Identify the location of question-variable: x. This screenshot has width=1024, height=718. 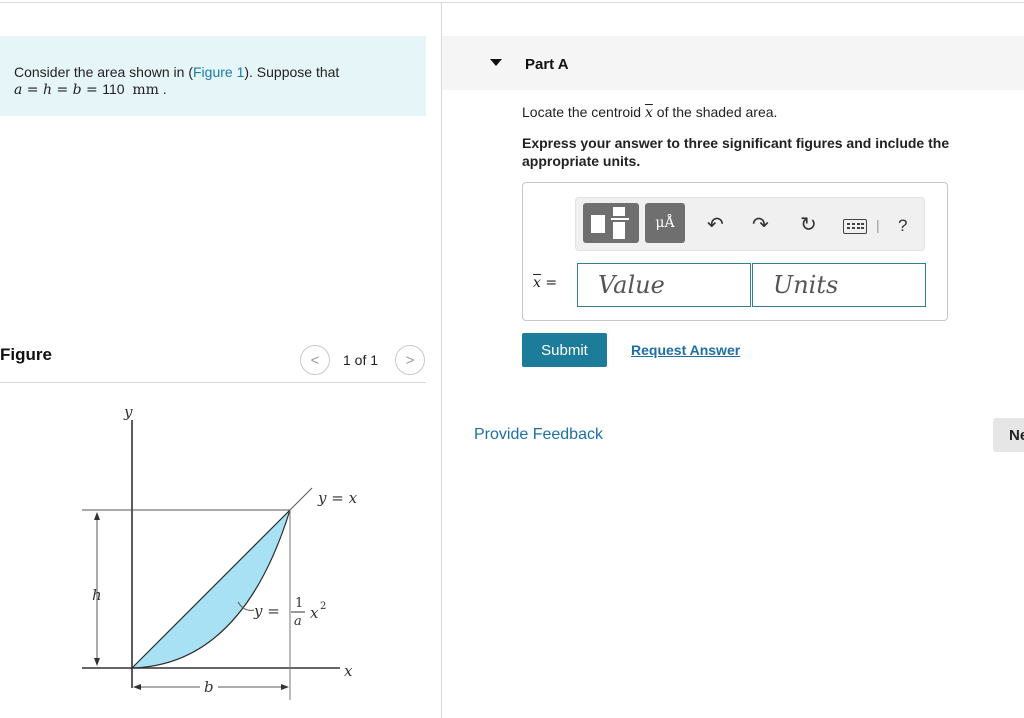
(648, 113).